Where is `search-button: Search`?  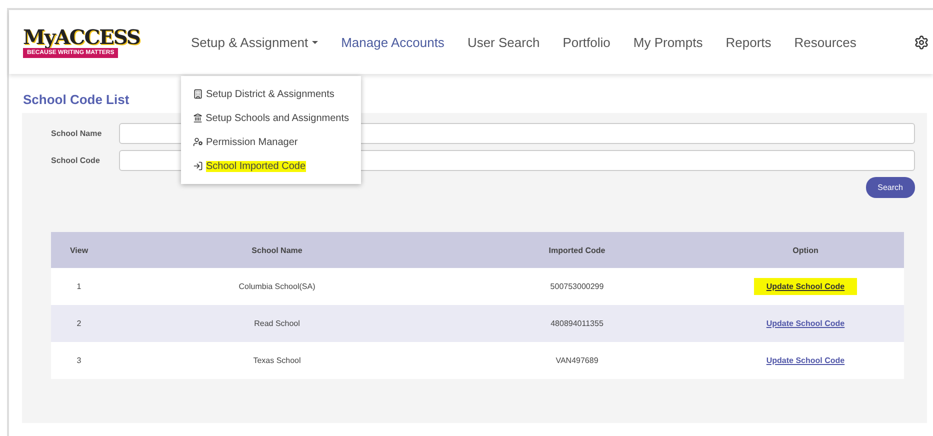
search-button: Search is located at coordinates (890, 187).